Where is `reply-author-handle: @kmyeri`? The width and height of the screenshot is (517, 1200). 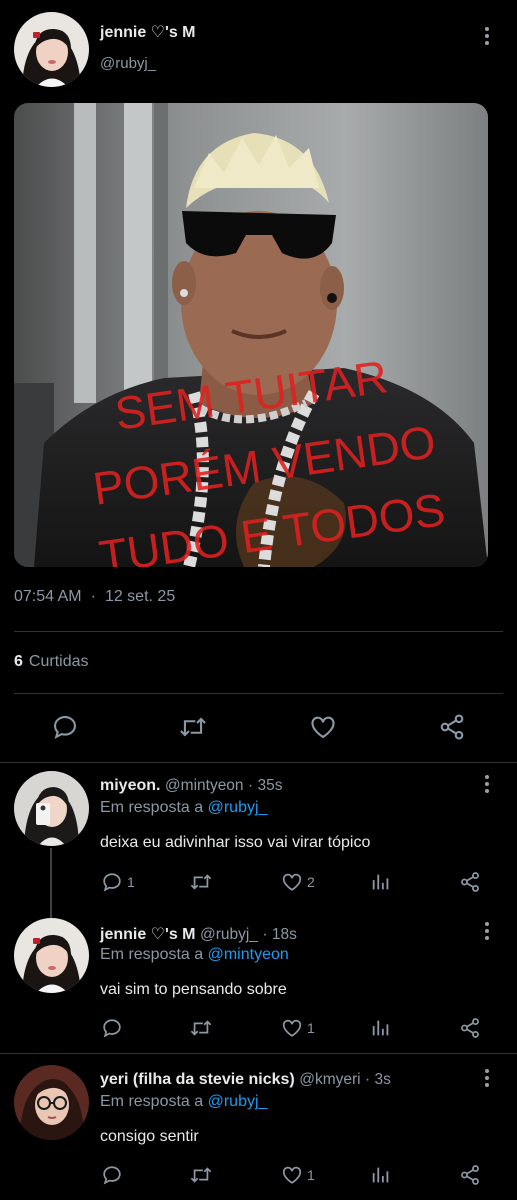 reply-author-handle: @kmyeri is located at coordinates (329, 1079).